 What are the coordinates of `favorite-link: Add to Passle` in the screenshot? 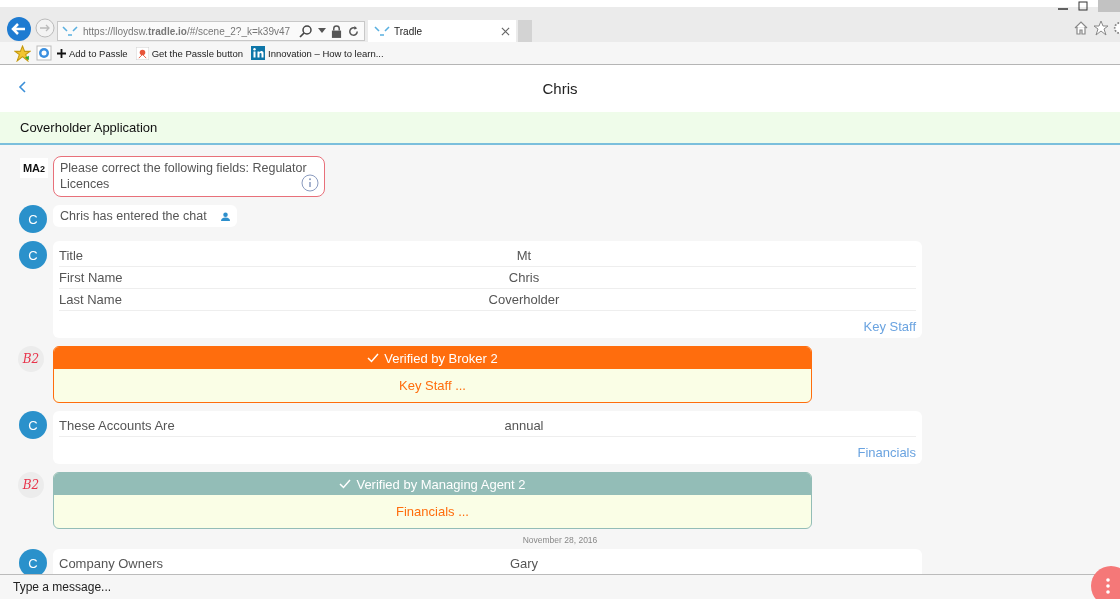 It's located at (92, 53).